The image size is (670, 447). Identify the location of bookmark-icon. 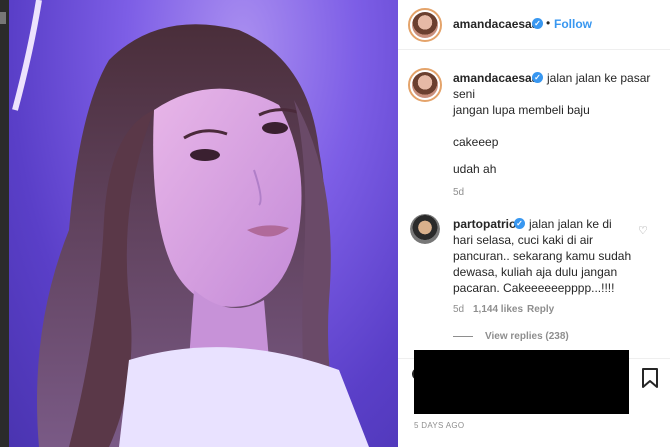
(650, 378).